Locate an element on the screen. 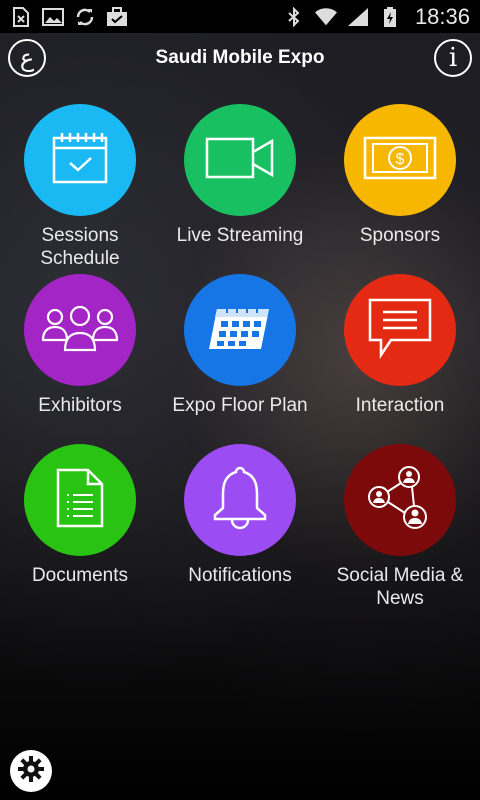 The width and height of the screenshot is (480, 800). notifications-badge is located at coordinates (240, 500).